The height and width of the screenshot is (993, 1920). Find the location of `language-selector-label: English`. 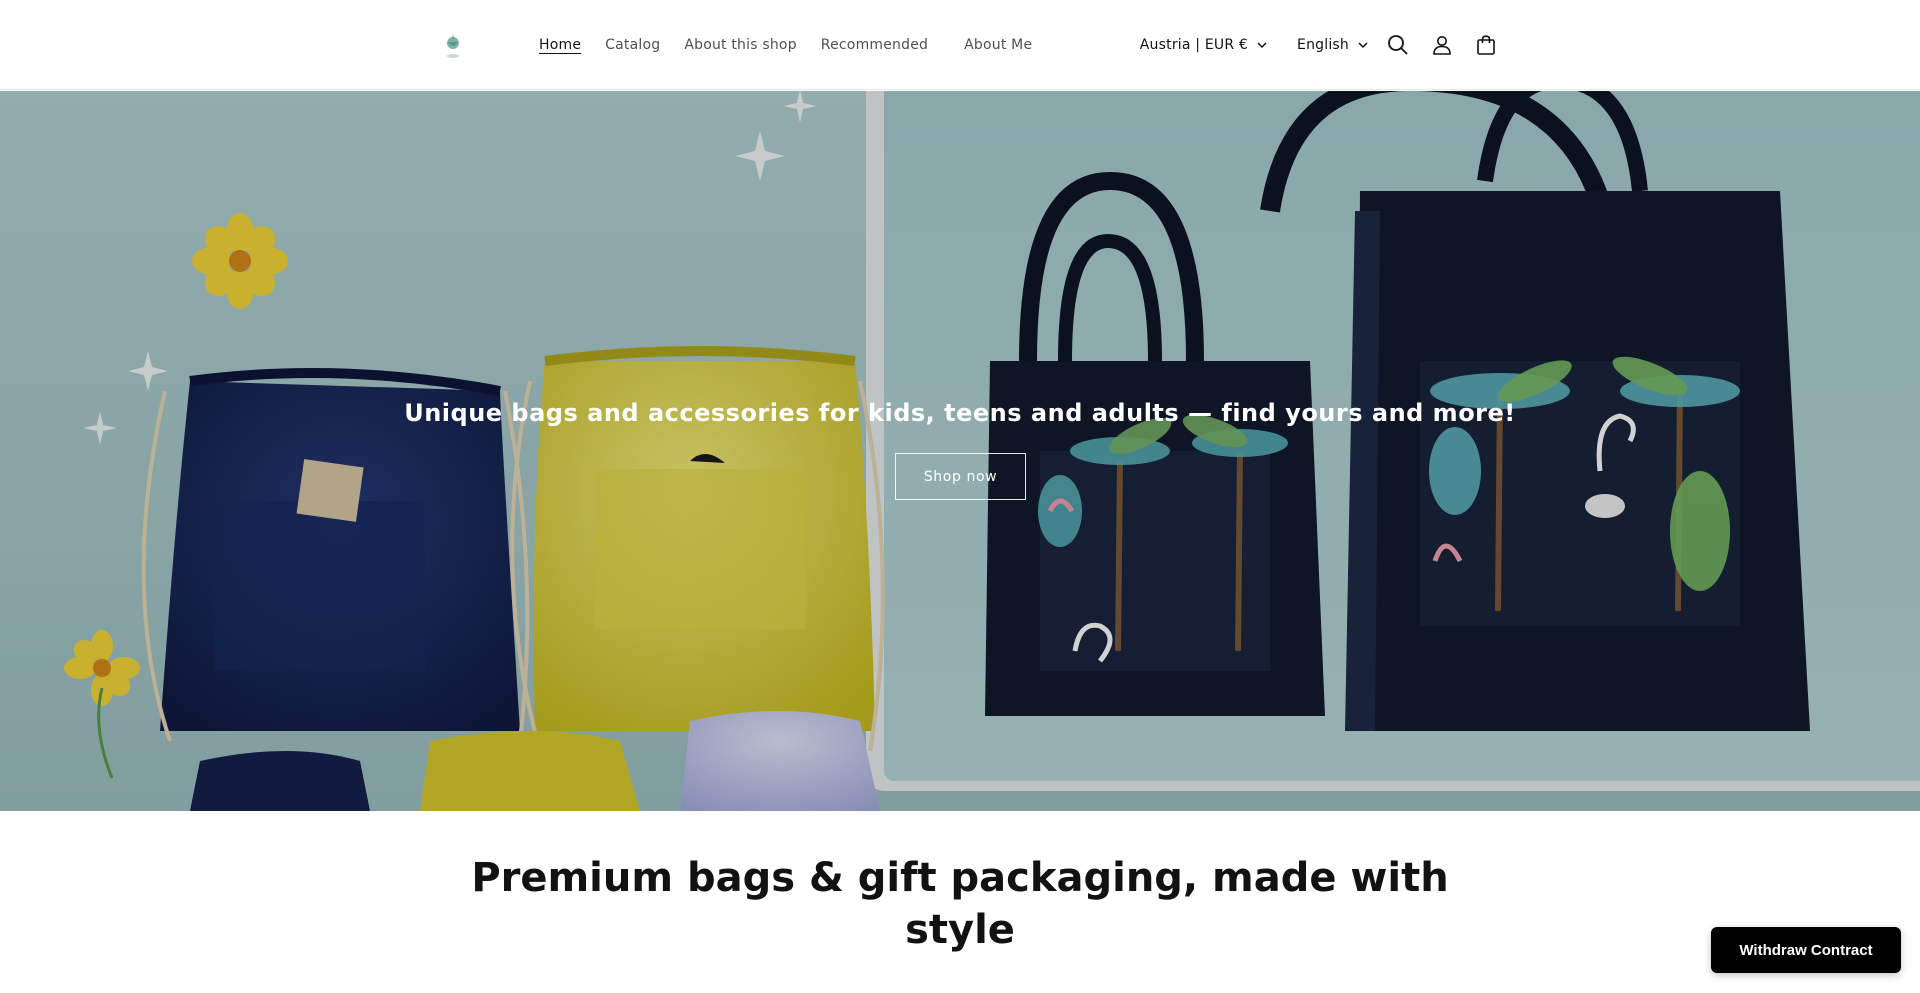

language-selector-label: English is located at coordinates (1323, 45).